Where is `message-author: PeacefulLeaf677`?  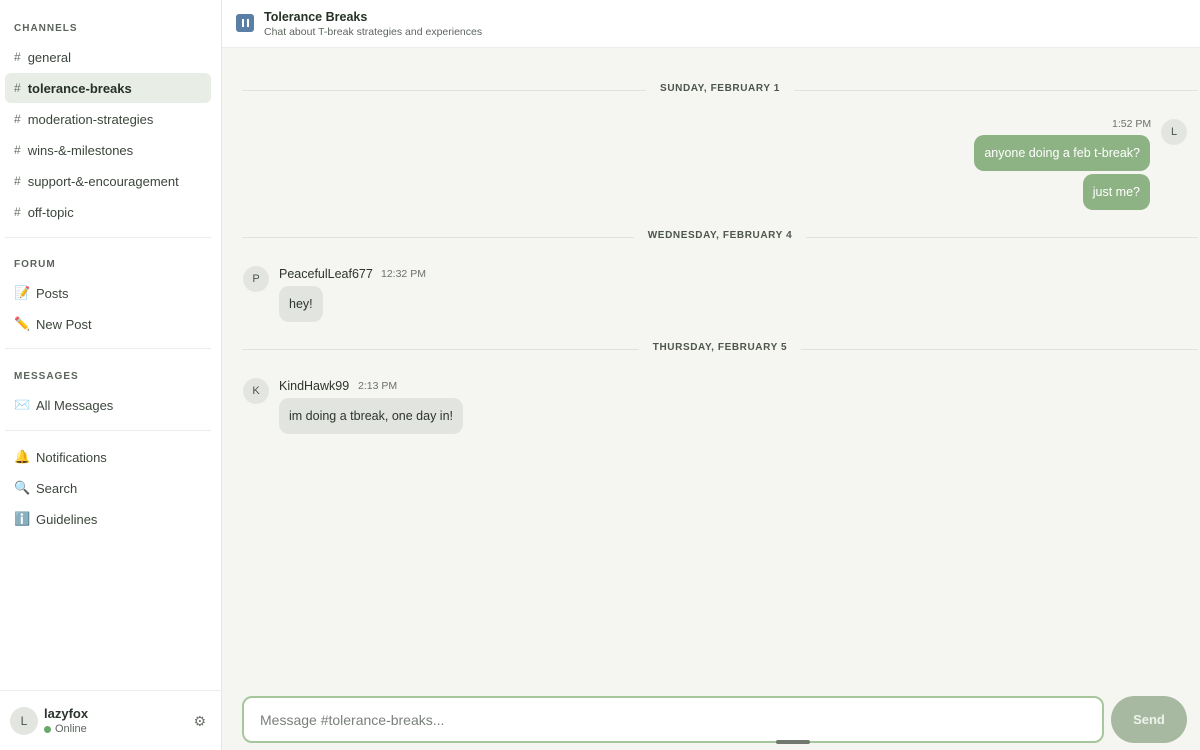 message-author: PeacefulLeaf677 is located at coordinates (326, 274).